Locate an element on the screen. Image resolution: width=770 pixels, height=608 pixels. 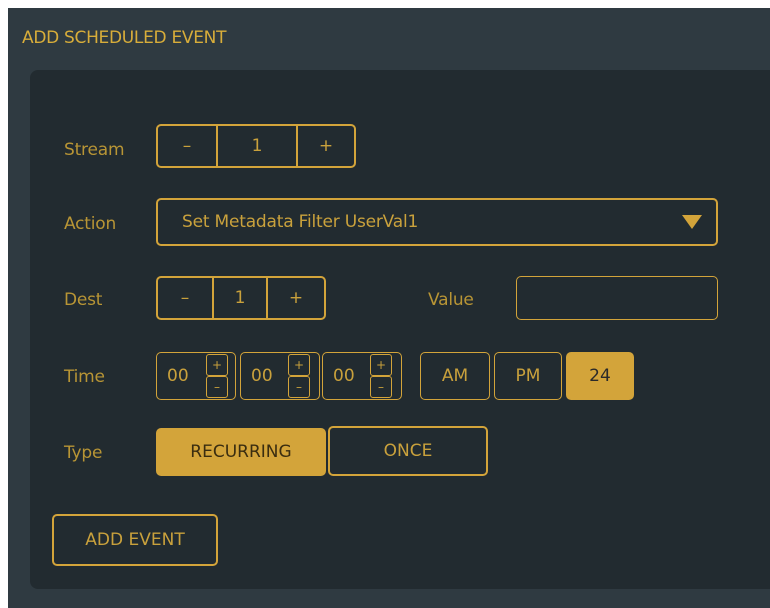
time-label: Time is located at coordinates (84, 377).